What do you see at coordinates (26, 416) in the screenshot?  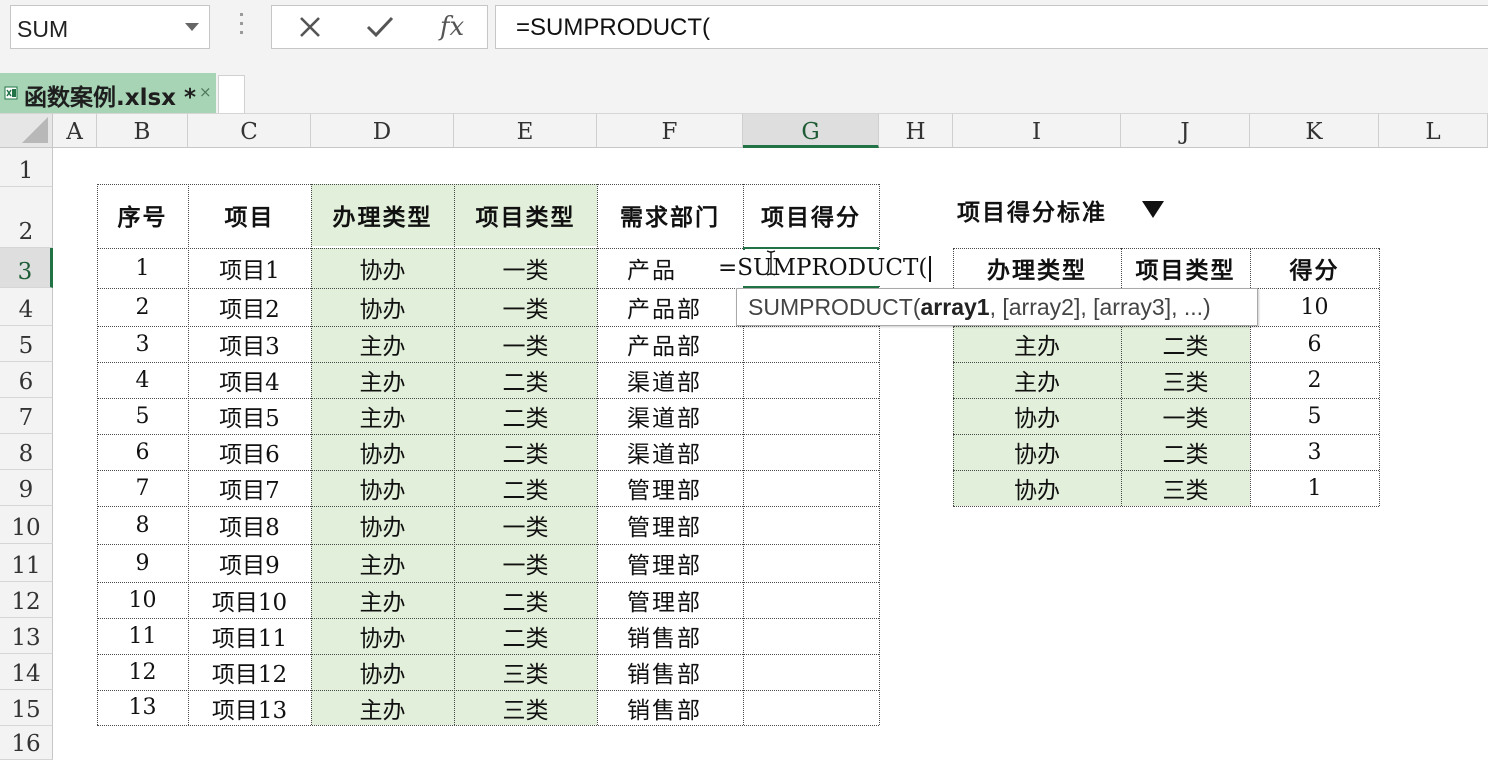 I see `row-header-7: 7` at bounding box center [26, 416].